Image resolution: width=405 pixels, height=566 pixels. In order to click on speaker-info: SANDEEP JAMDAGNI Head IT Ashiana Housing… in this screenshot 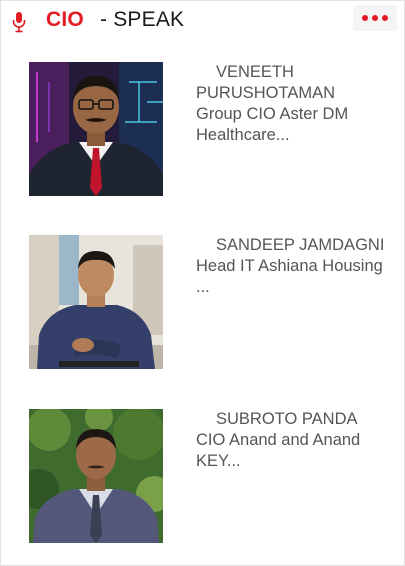, I will do `click(296, 266)`.